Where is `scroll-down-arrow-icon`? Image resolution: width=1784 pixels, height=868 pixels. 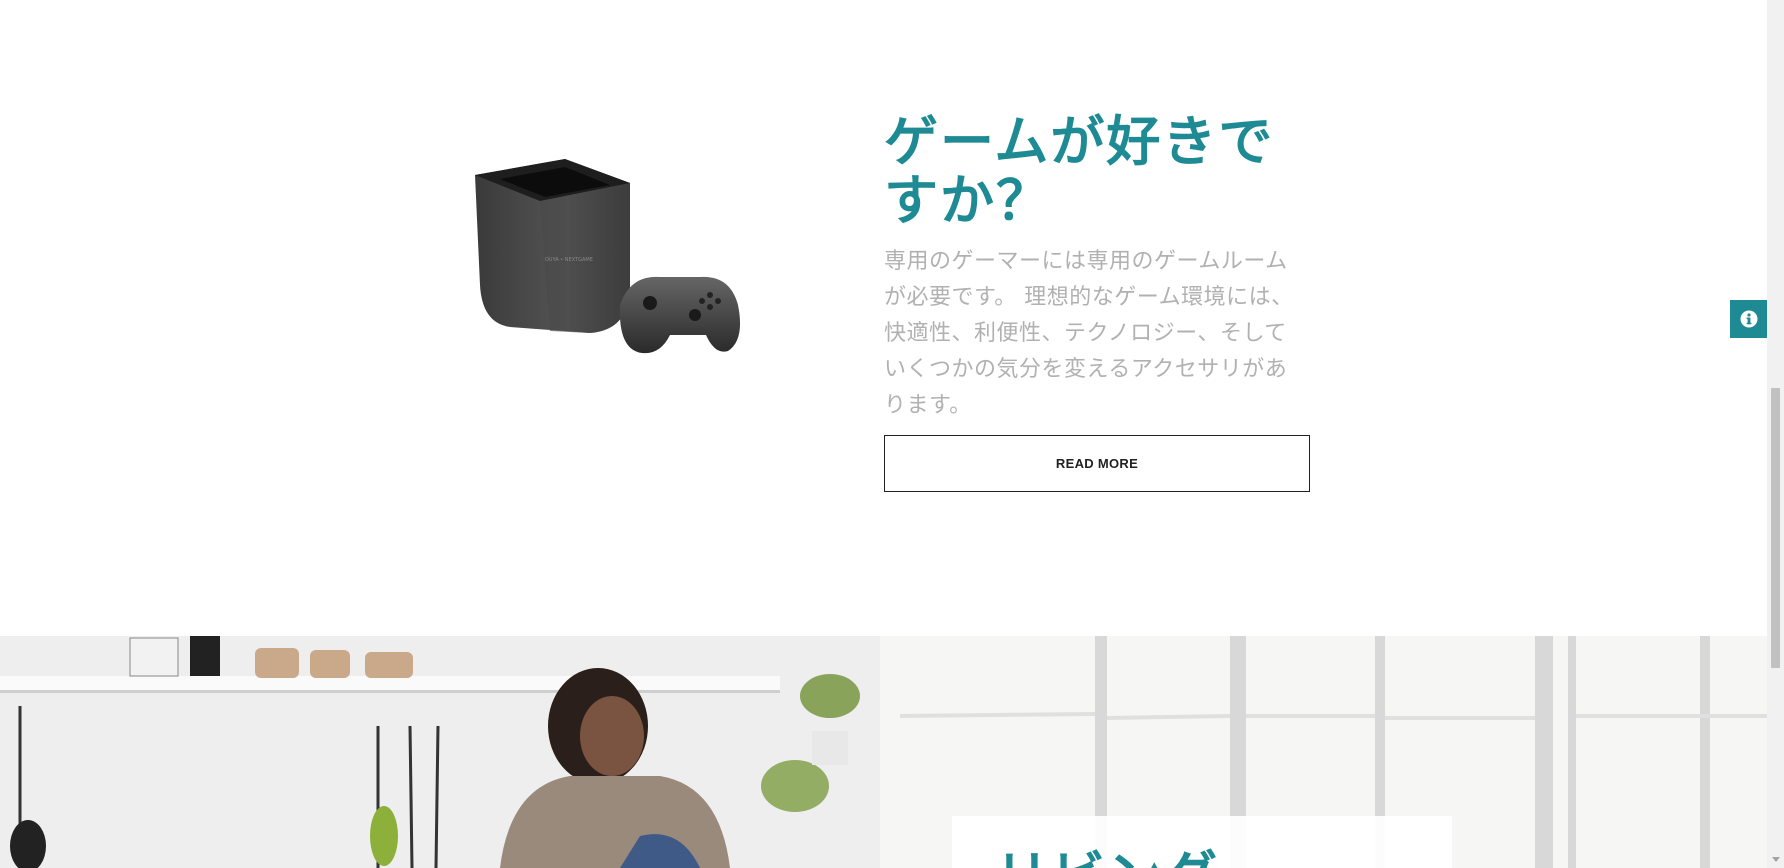 scroll-down-arrow-icon is located at coordinates (1775, 859).